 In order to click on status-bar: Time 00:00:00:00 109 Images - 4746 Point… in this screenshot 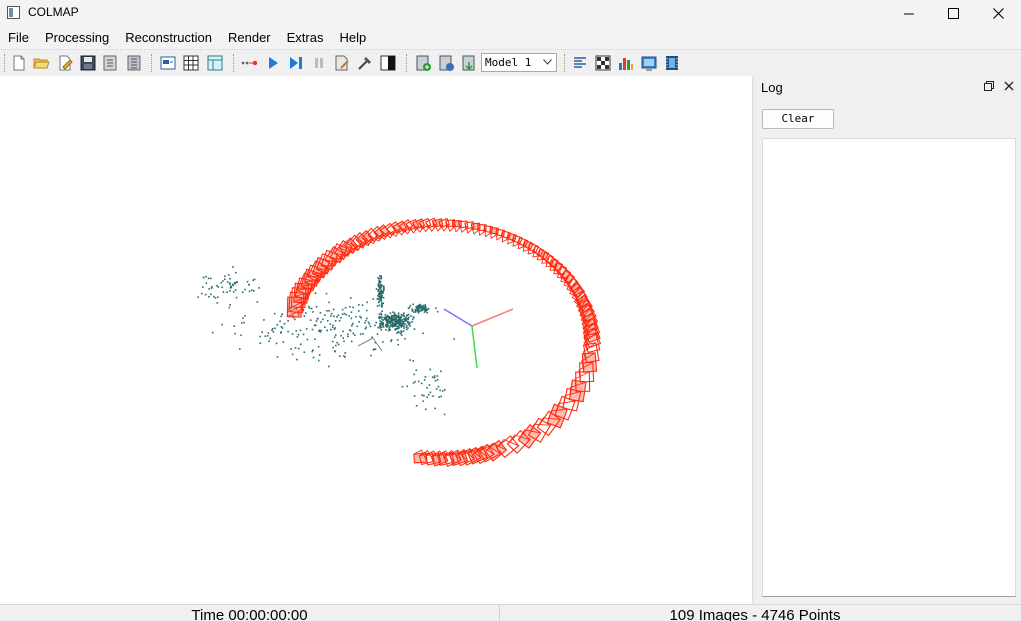, I will do `click(510, 612)`.